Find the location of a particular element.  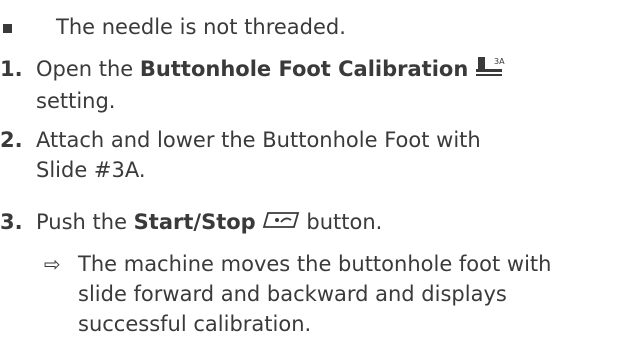

icon-label: 3A is located at coordinates (499, 61).